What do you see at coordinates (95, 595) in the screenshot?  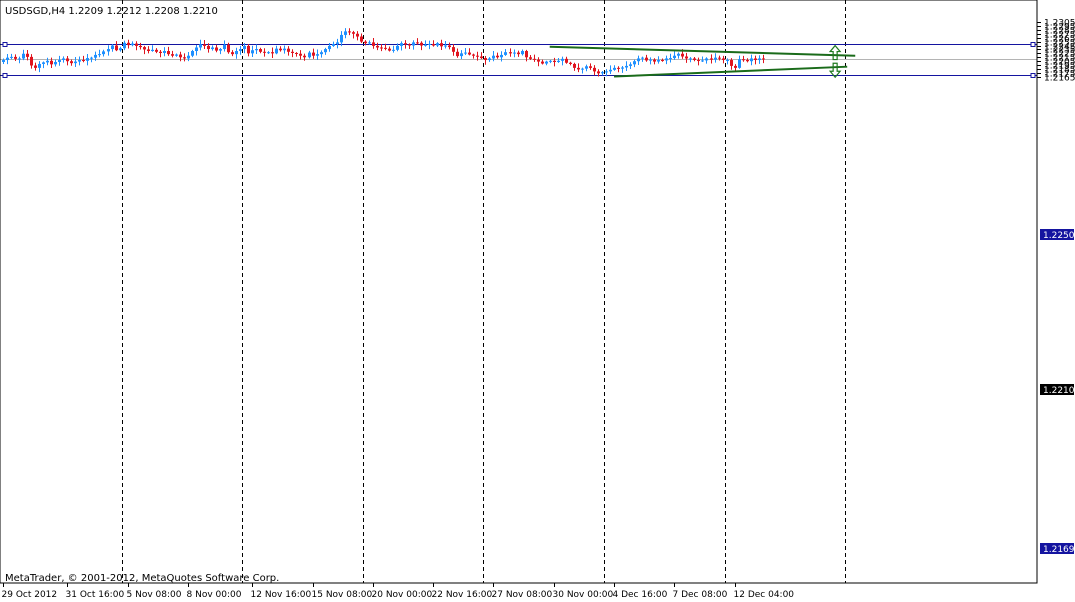 I see `time-tick-label: 31 Oct 16:00` at bounding box center [95, 595].